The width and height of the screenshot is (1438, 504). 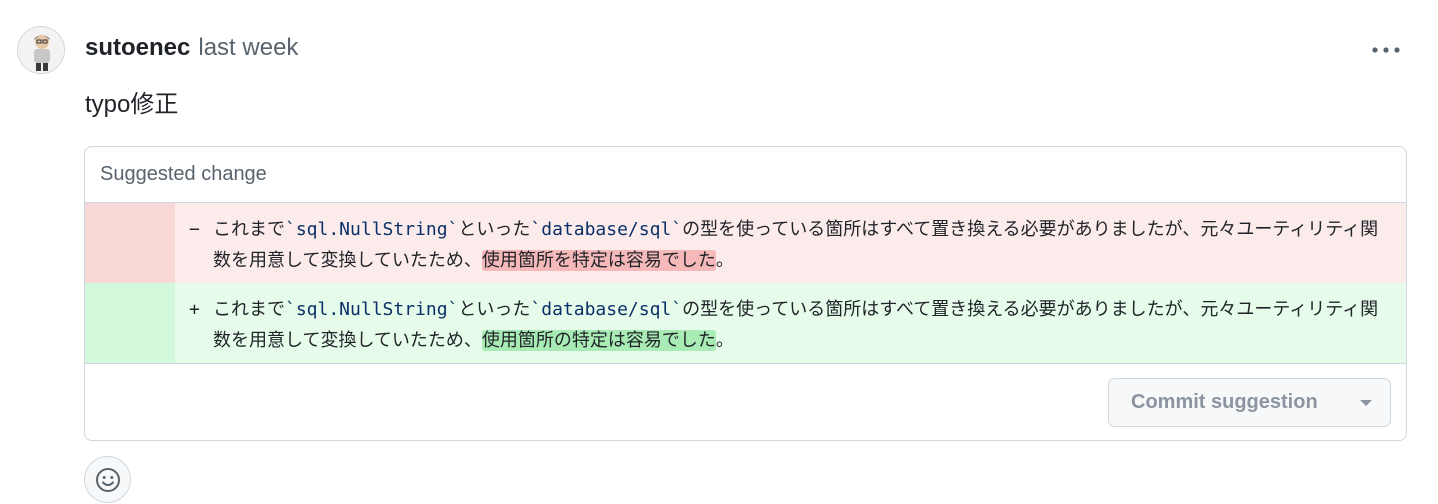 I want to click on deleted-highlight: 使用箇所を特定は容易でした, so click(x=598, y=260).